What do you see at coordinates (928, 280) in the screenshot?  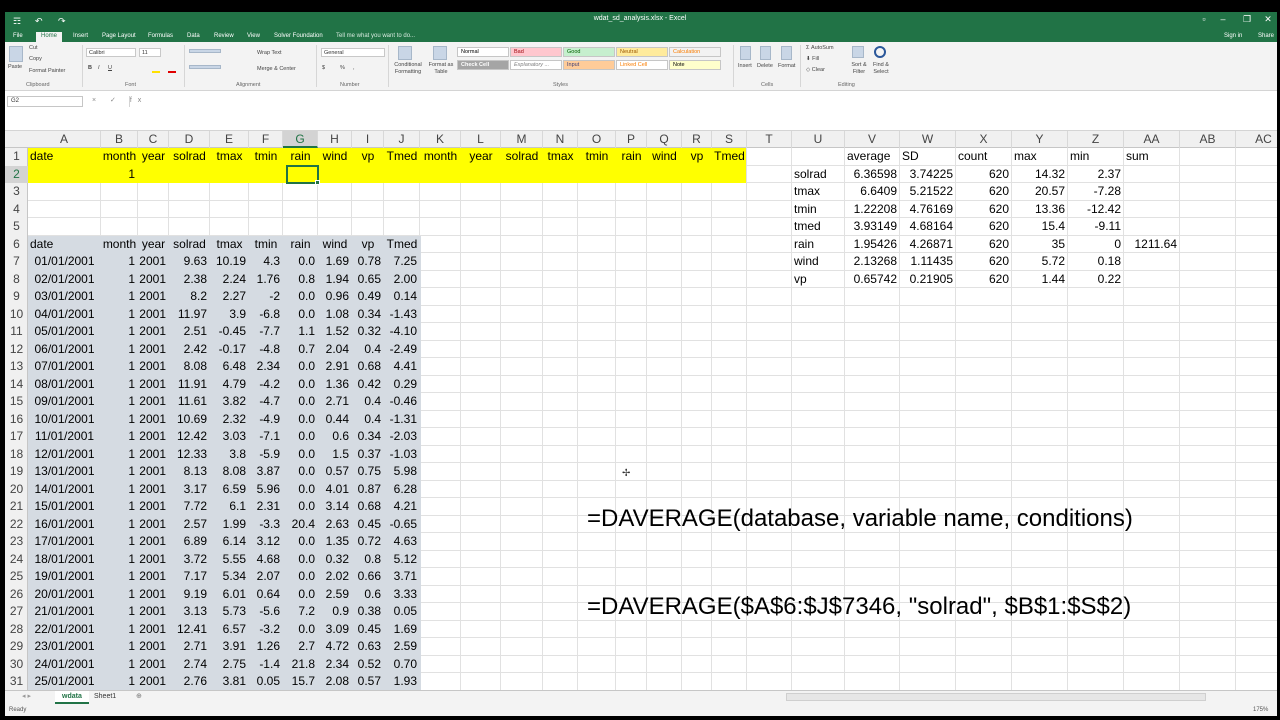 I see `stats-cell: 0.21905` at bounding box center [928, 280].